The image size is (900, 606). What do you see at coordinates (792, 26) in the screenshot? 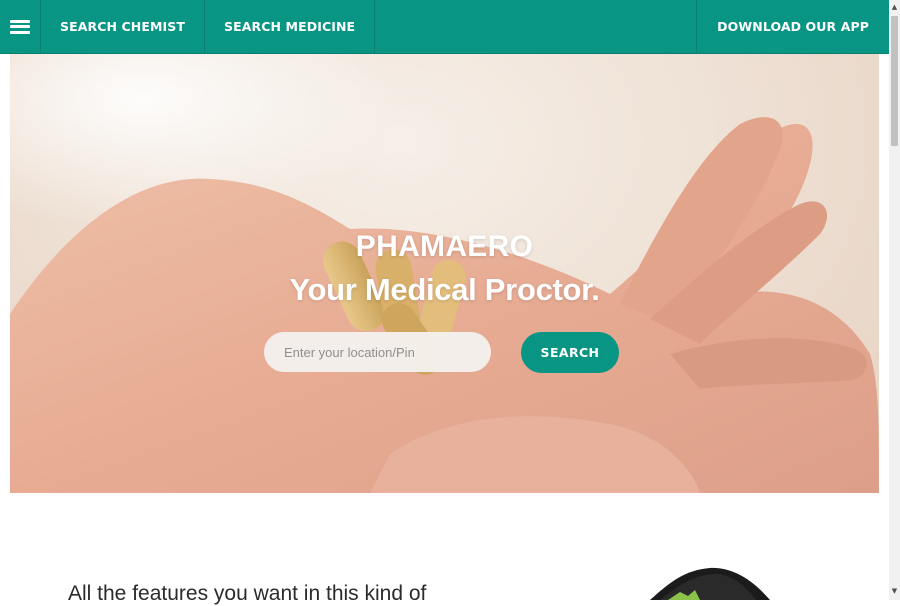
I see `nav-download-app: DOWNLOAD OUR APP` at bounding box center [792, 26].